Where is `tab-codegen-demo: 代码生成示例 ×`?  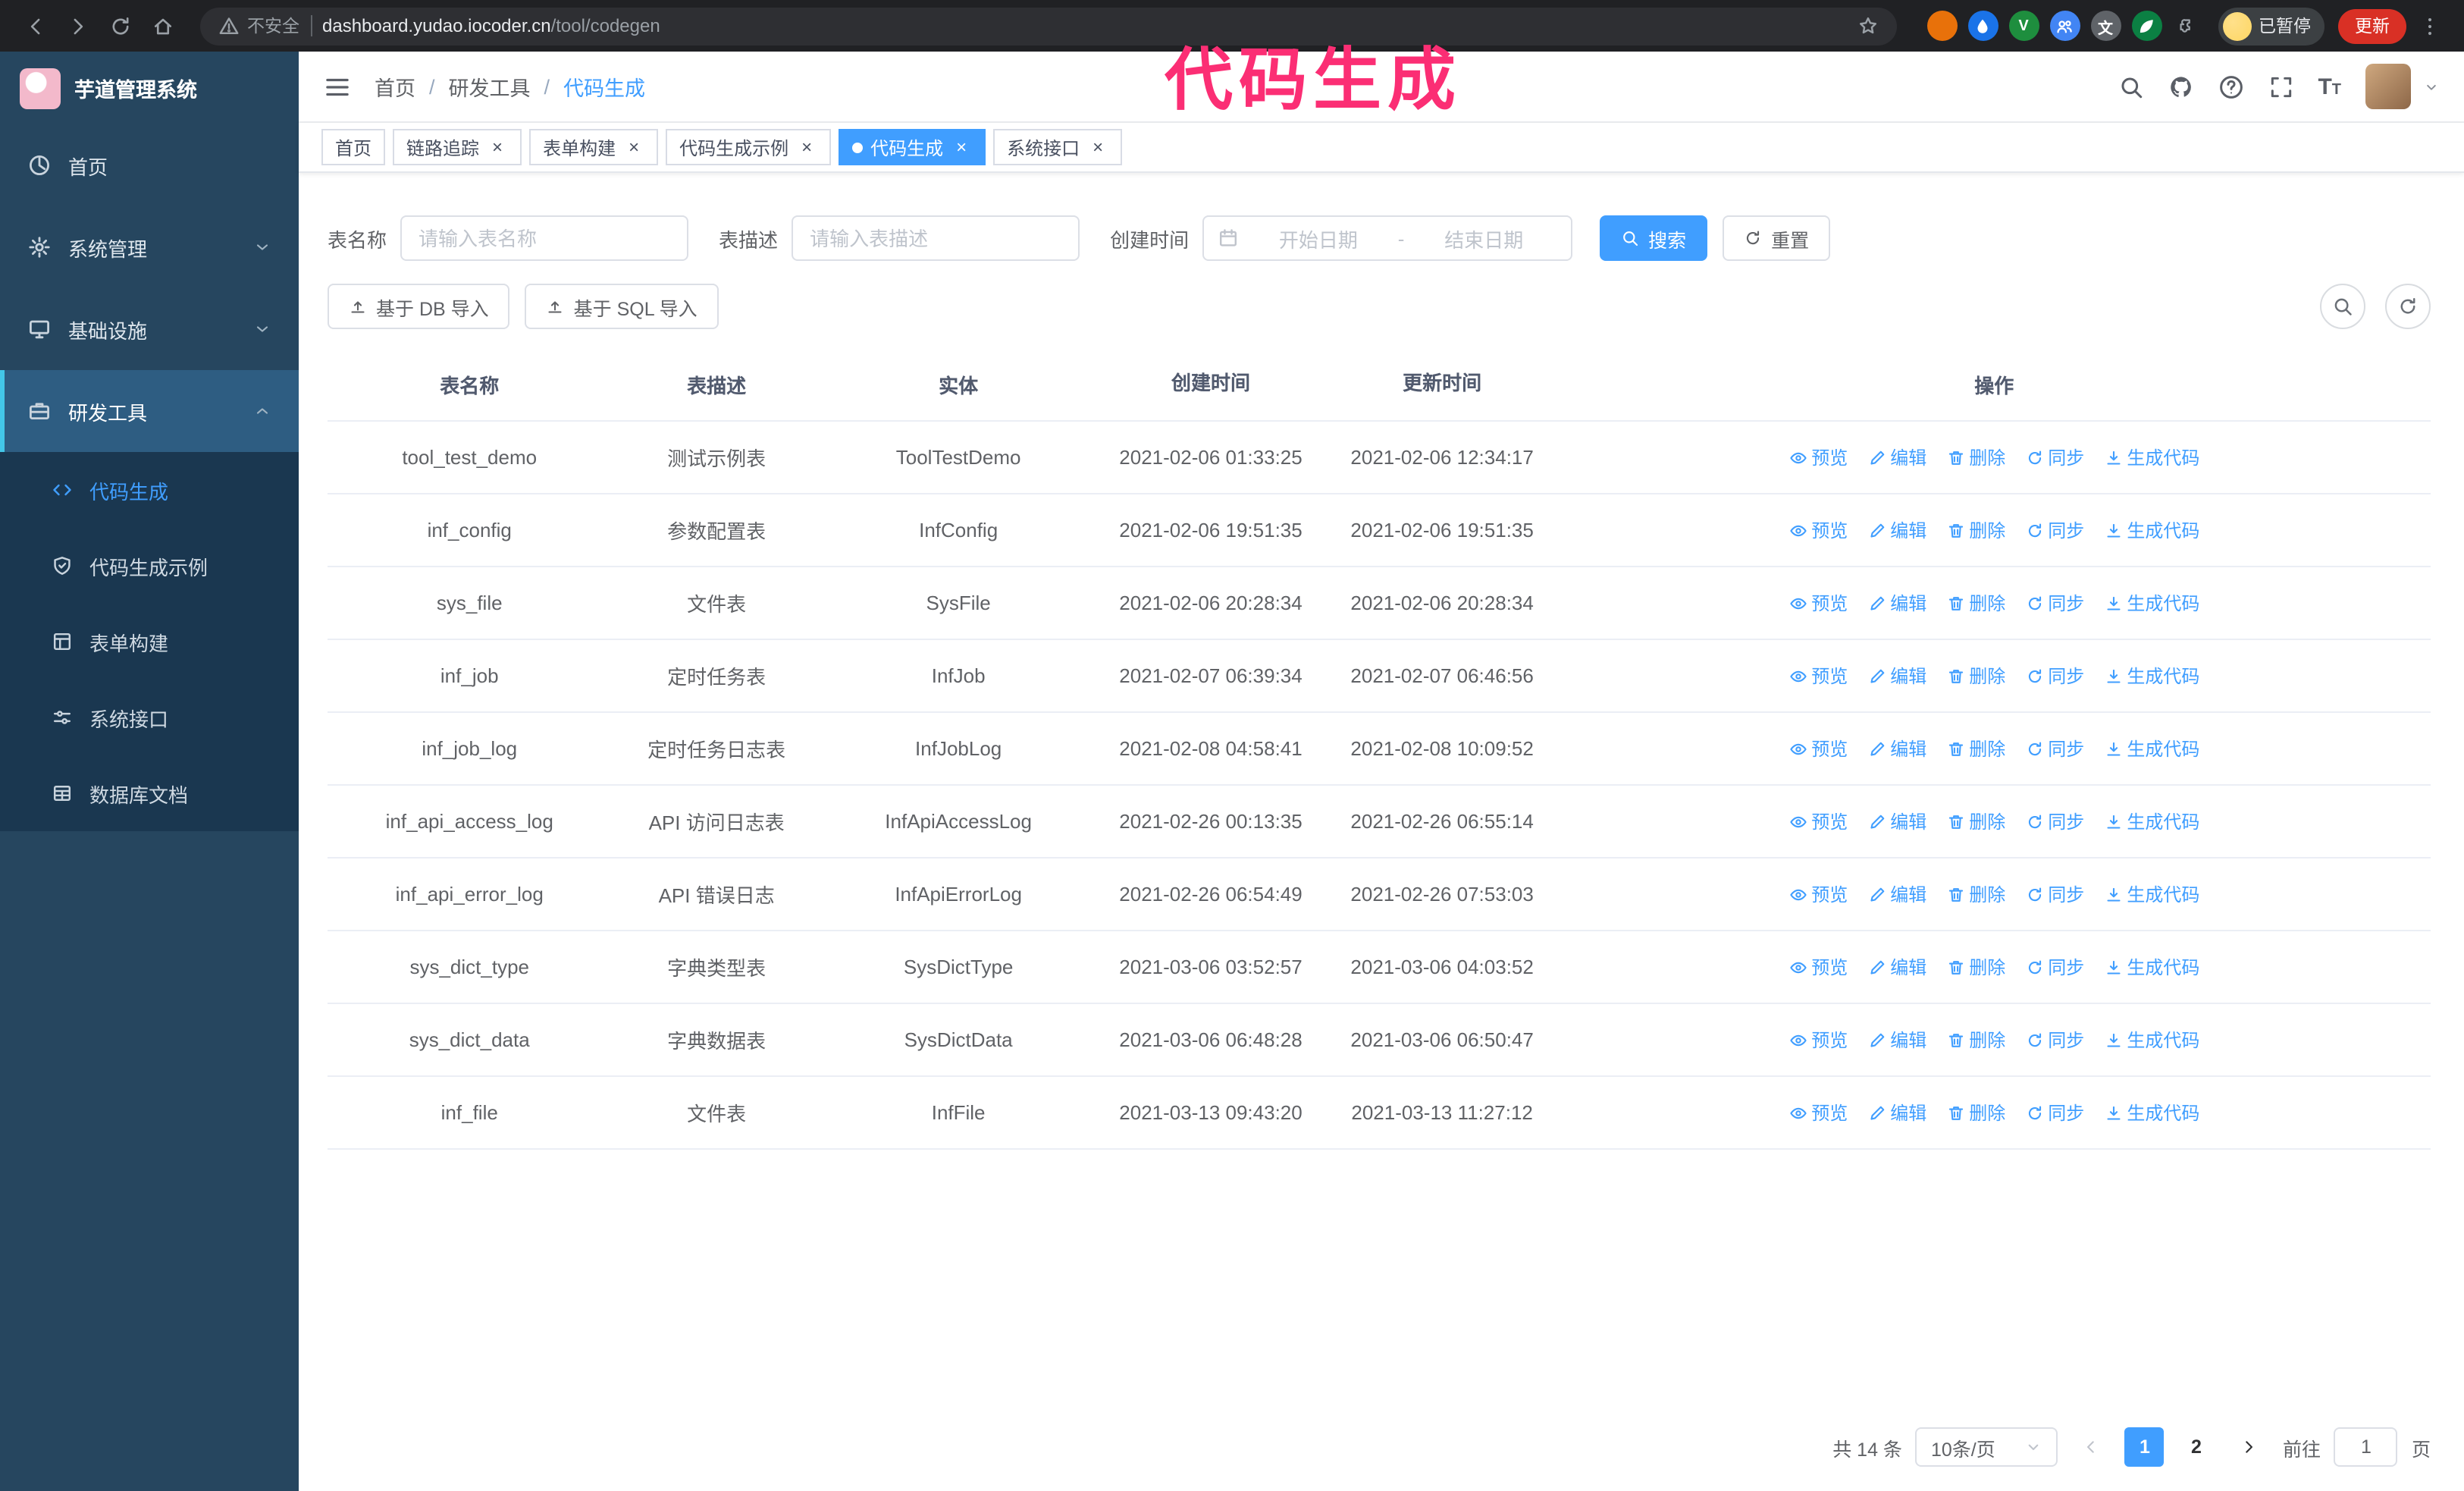 tab-codegen-demo: 代码生成示例 × is located at coordinates (749, 147).